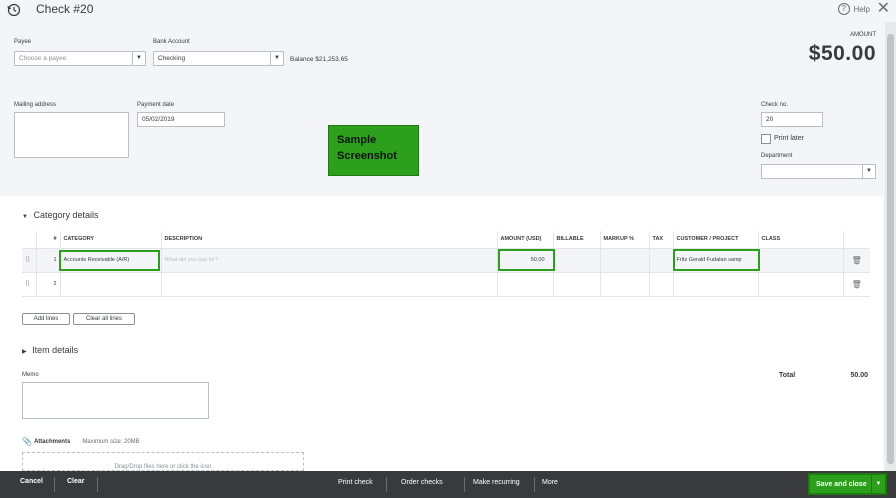 This screenshot has height=498, width=896. What do you see at coordinates (111, 239) in the screenshot?
I see `col-header-category: CATEGORY` at bounding box center [111, 239].